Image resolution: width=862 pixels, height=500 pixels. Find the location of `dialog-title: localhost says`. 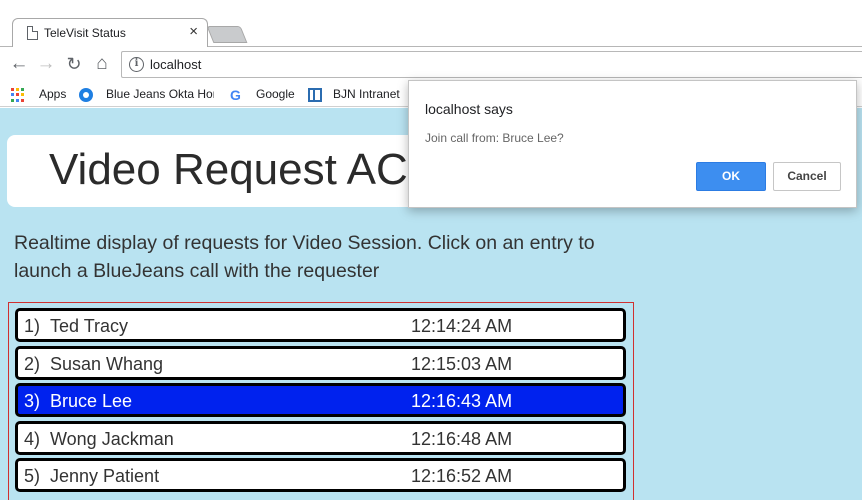

dialog-title: localhost says is located at coordinates (469, 109).